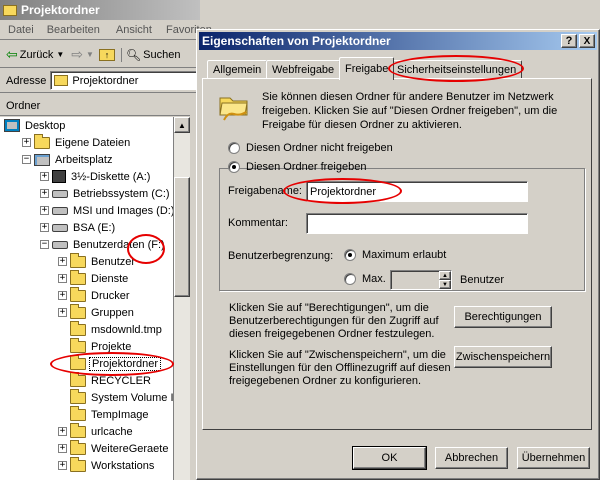 The height and width of the screenshot is (480, 600). Describe the element at coordinates (95, 295) in the screenshot. I see `tree-item: + Drucker` at that location.